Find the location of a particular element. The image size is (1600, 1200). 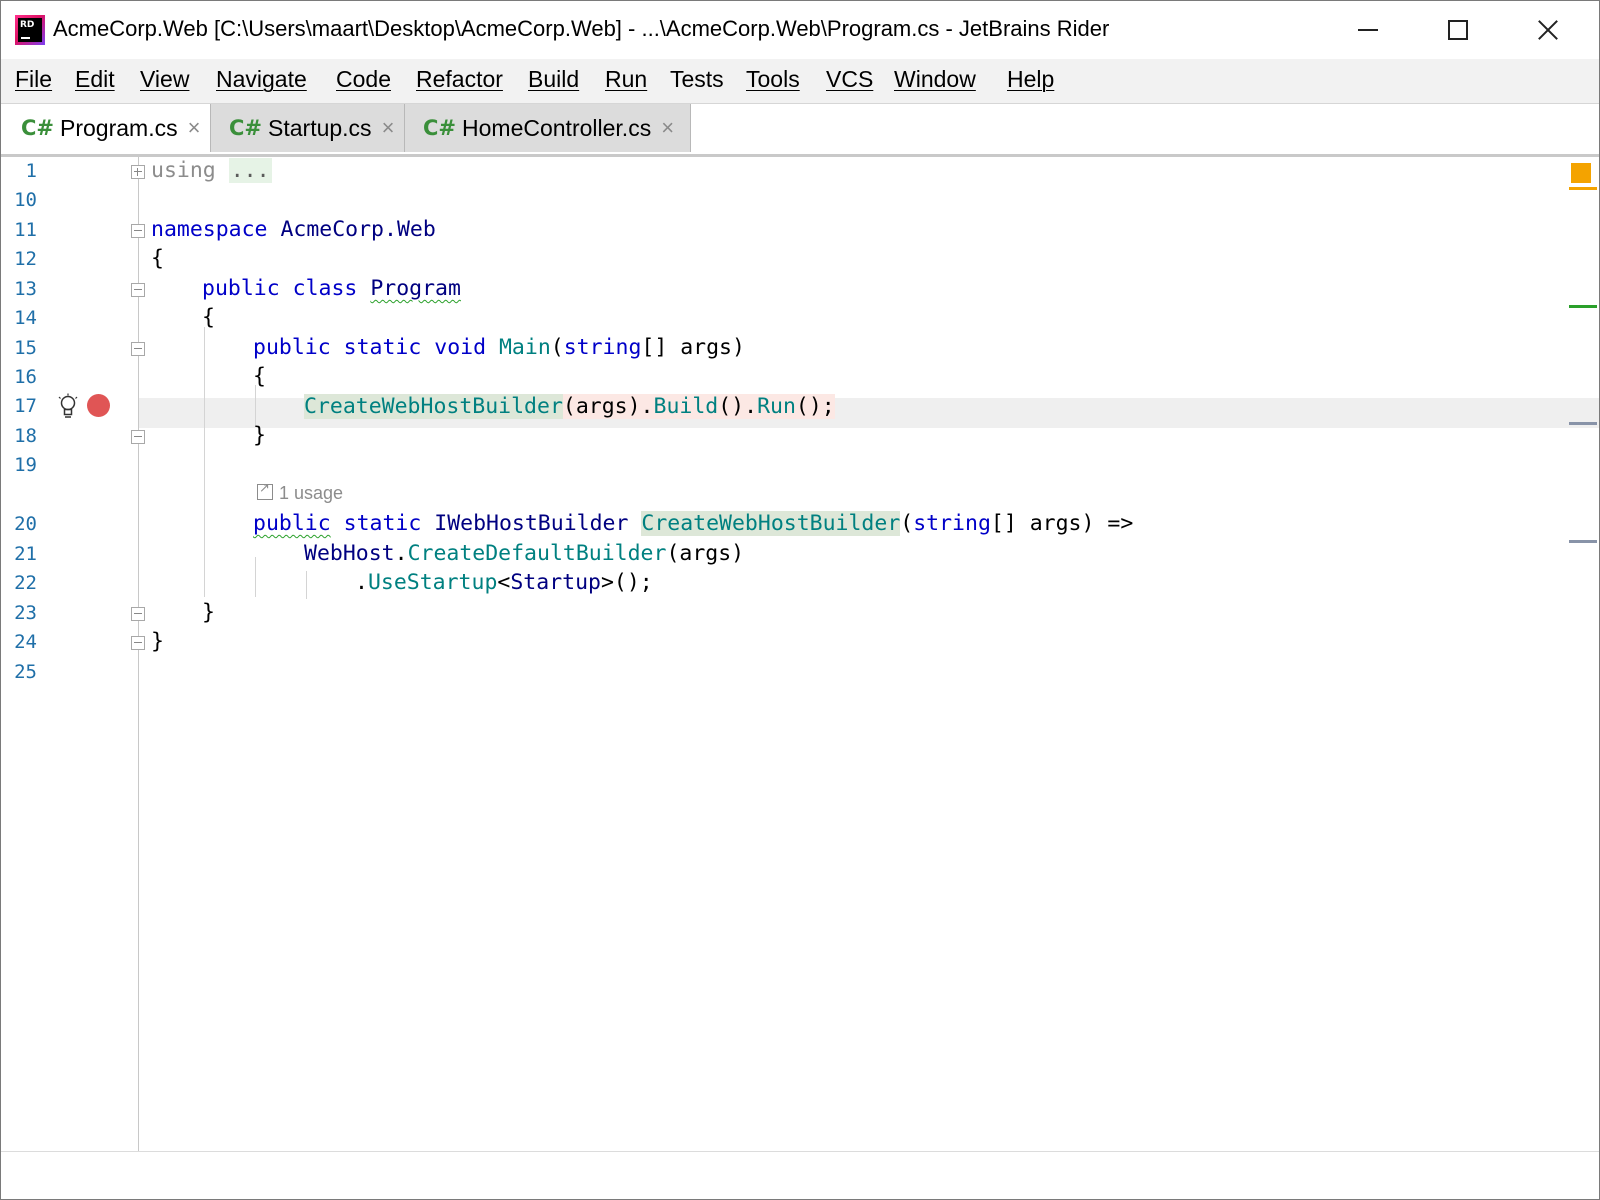

code-line-23: } is located at coordinates (208, 613).